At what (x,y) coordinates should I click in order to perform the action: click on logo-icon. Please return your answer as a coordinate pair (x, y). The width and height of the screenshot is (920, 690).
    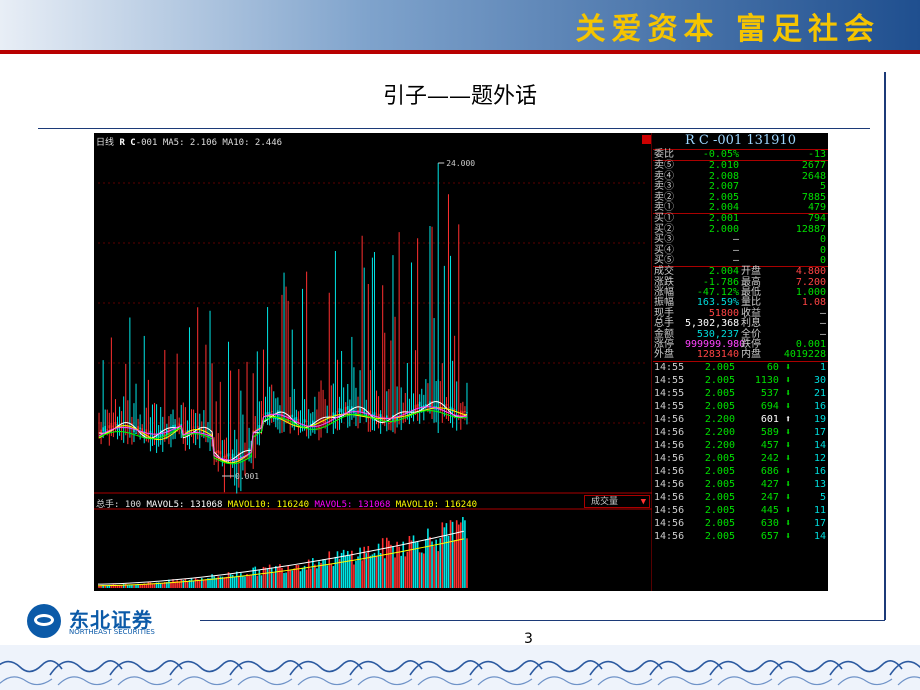
    Looking at the image, I should click on (44, 621).